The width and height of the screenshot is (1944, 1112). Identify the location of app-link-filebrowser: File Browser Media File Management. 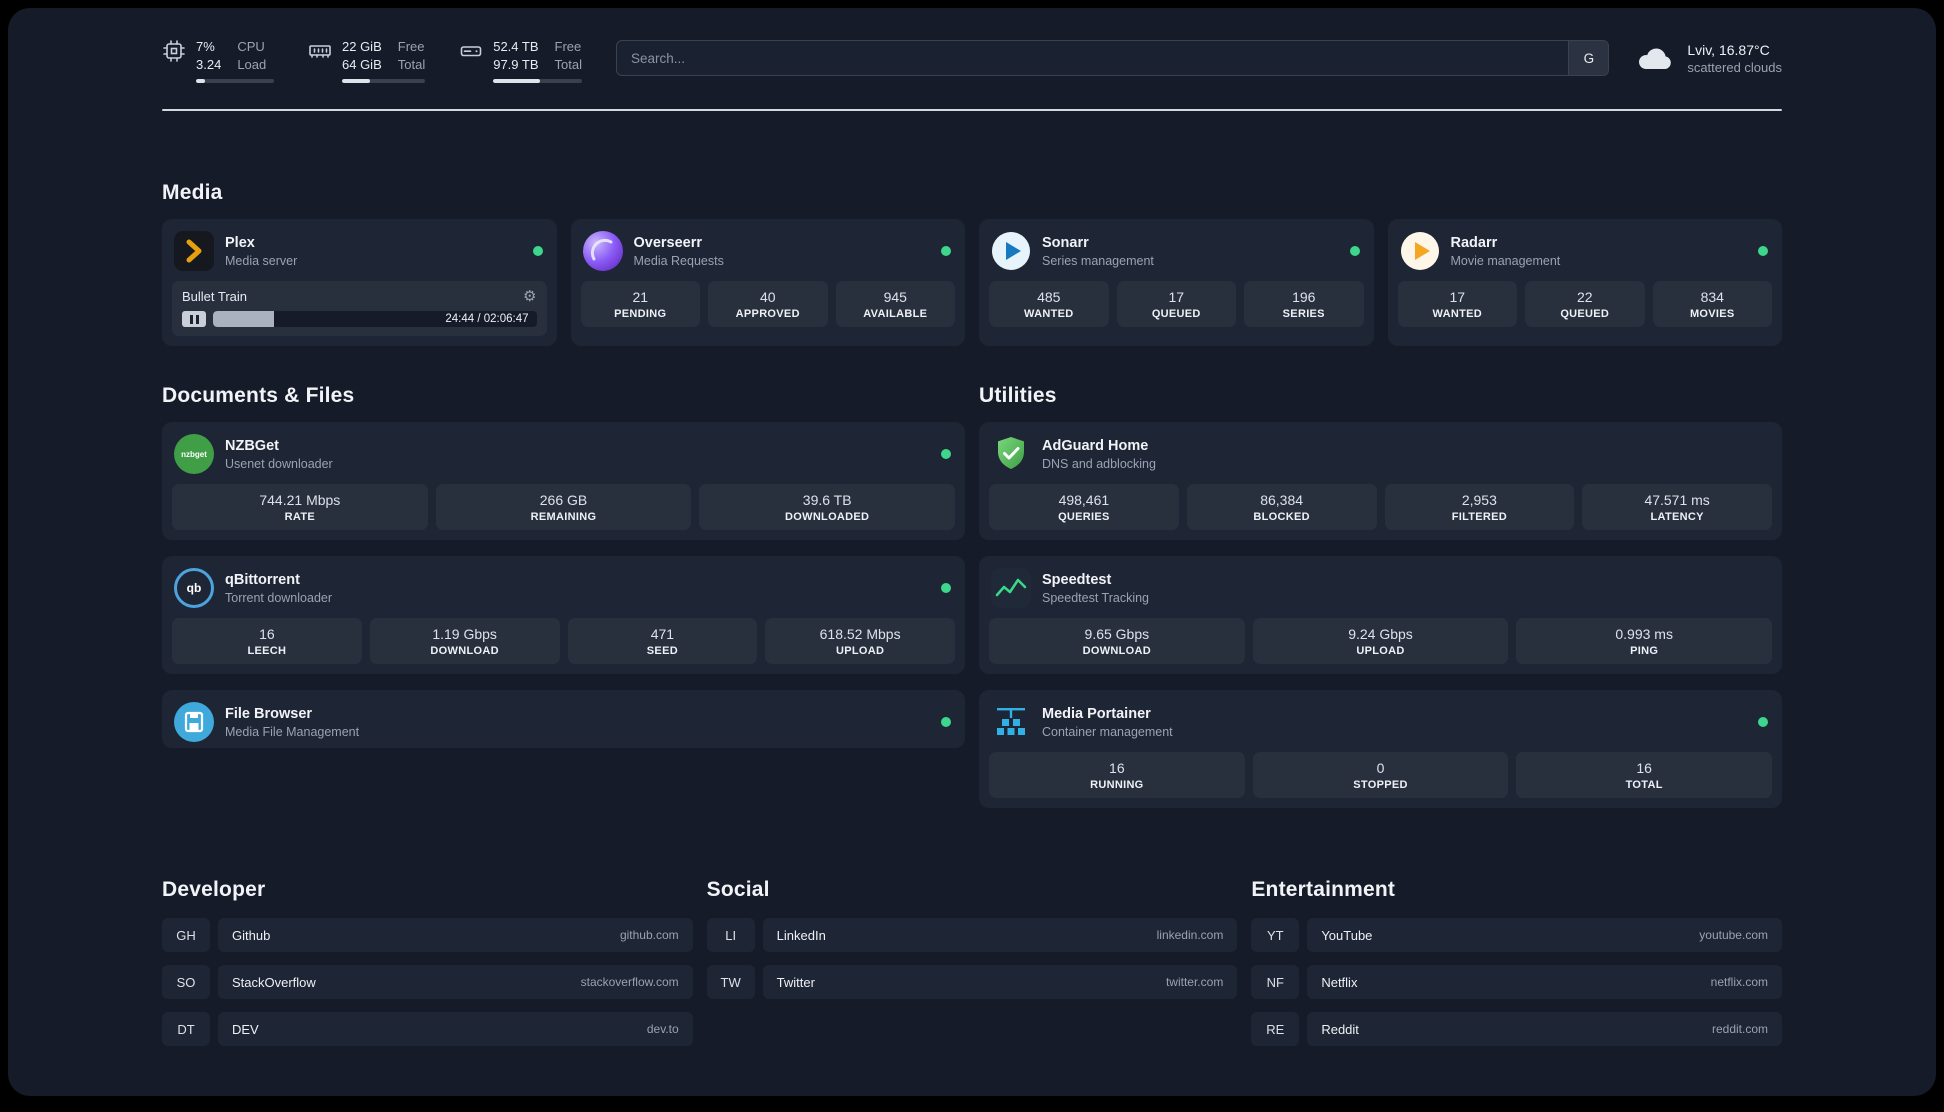
(563, 723).